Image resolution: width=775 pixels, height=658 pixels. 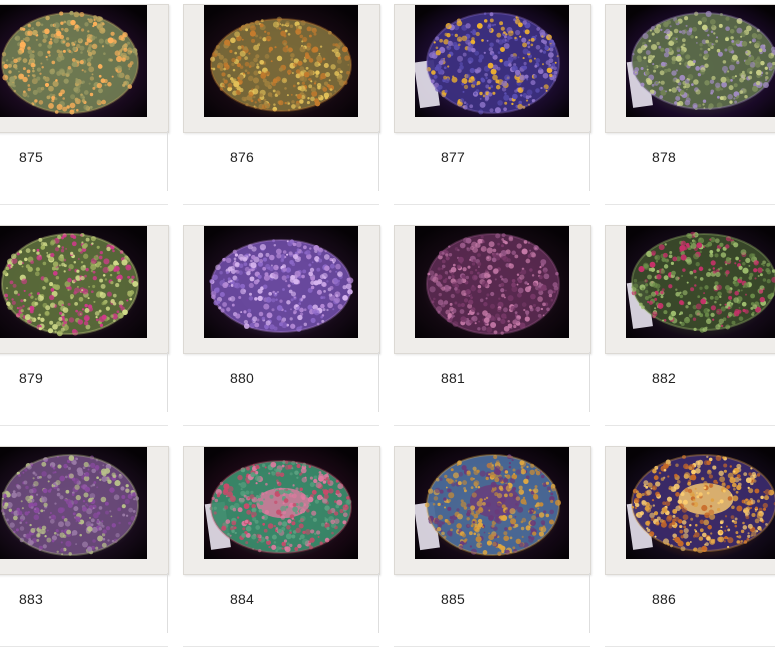 I want to click on item-number-label: 878, so click(x=664, y=157).